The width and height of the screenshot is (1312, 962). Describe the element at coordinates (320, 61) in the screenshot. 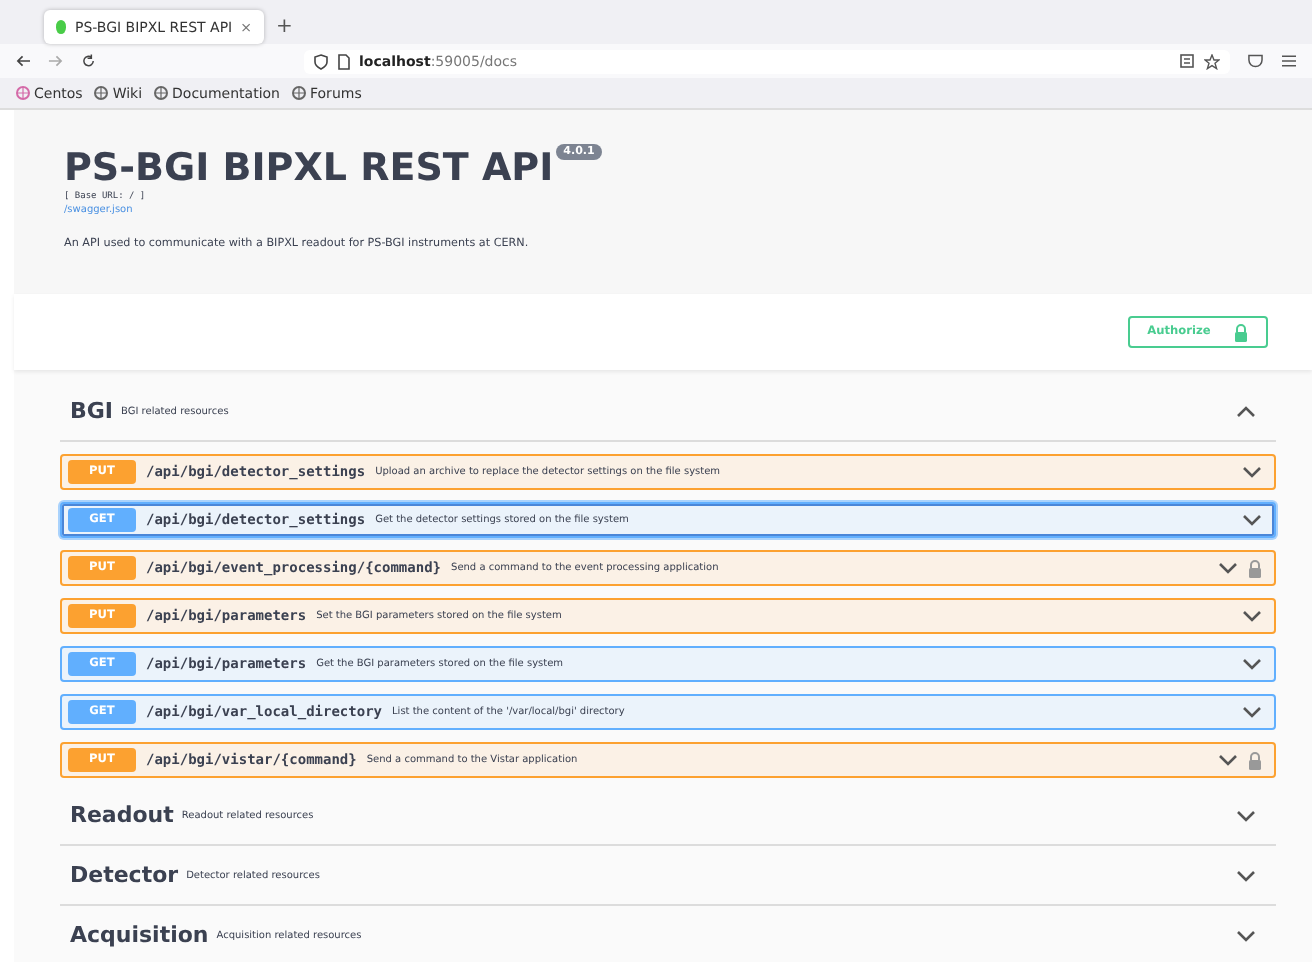

I see `shield-icon` at that location.